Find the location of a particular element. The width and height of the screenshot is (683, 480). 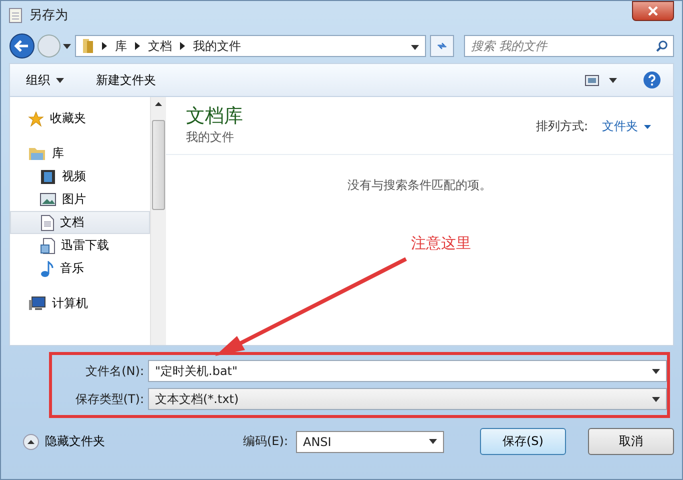

sidebar-item: 迅雷下载 is located at coordinates (80, 245).